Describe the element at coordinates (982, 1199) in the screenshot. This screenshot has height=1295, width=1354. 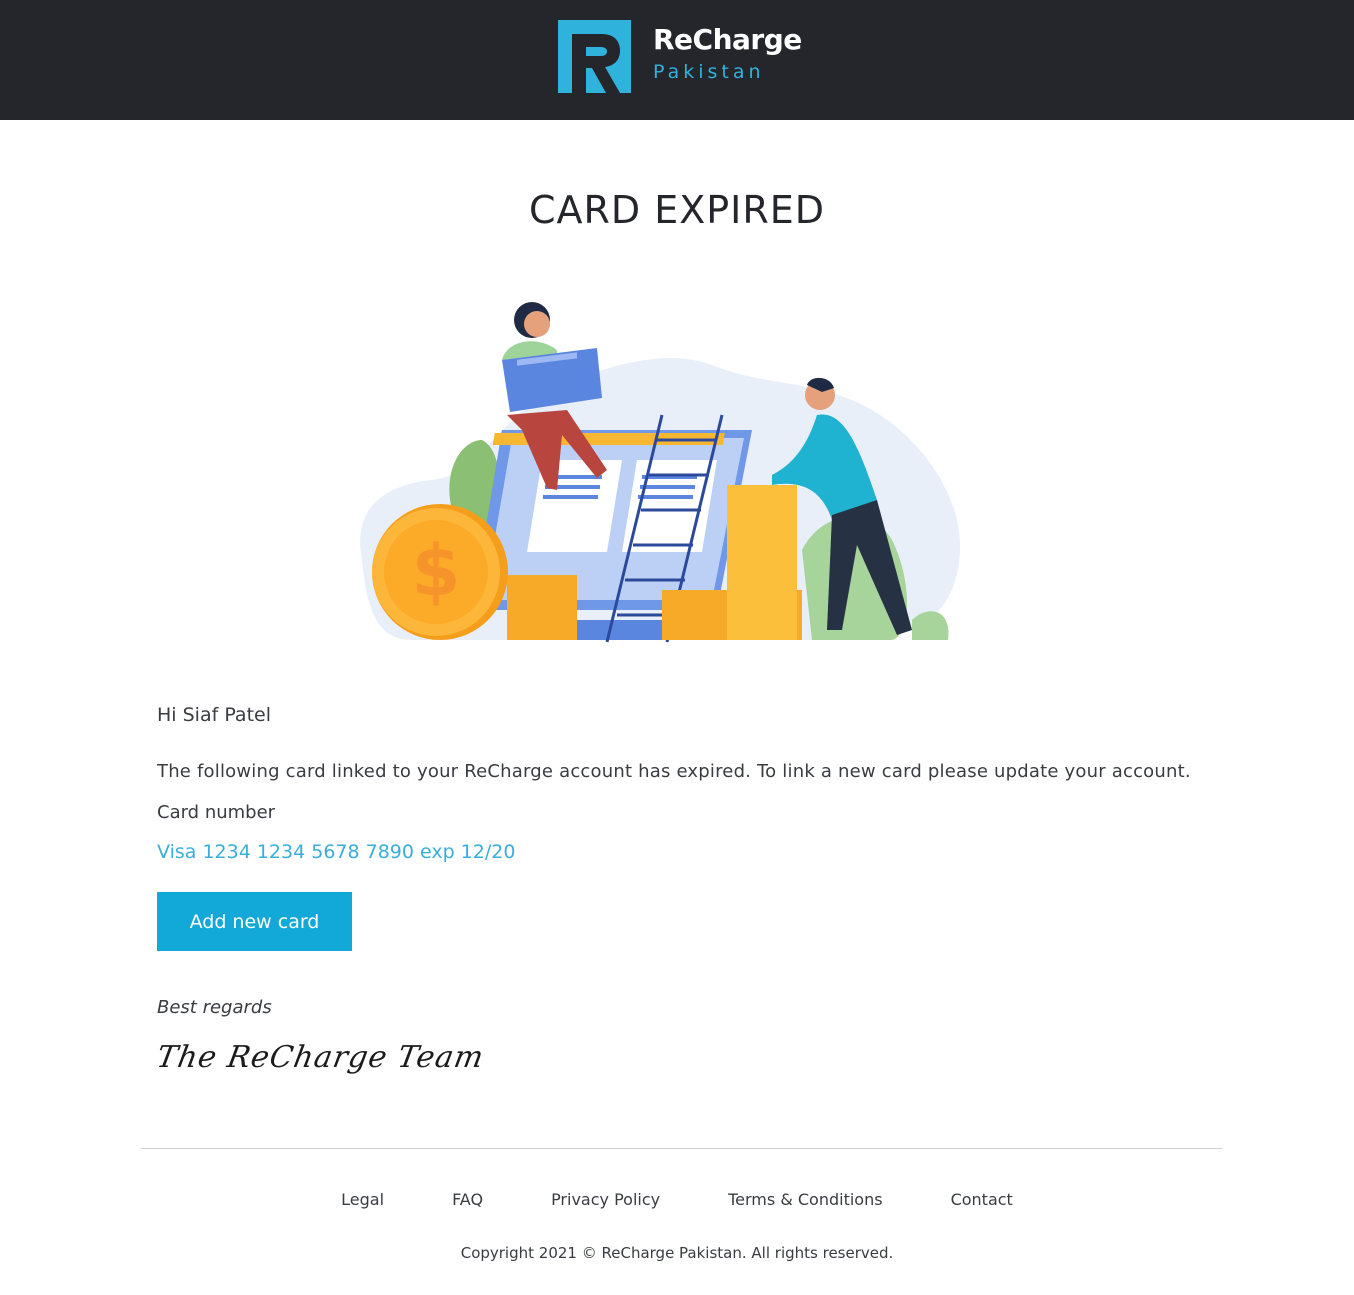
I see `footer-link-contact: Contact` at that location.